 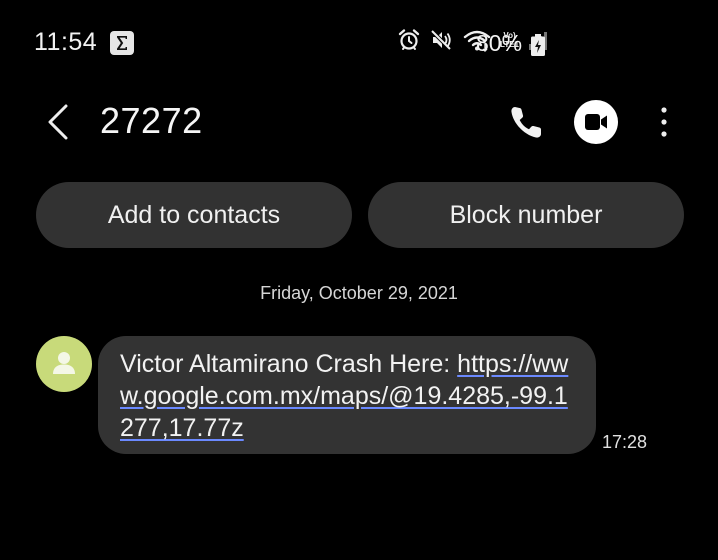 What do you see at coordinates (194, 215) in the screenshot?
I see `add-to-contacts-button: Add to contacts` at bounding box center [194, 215].